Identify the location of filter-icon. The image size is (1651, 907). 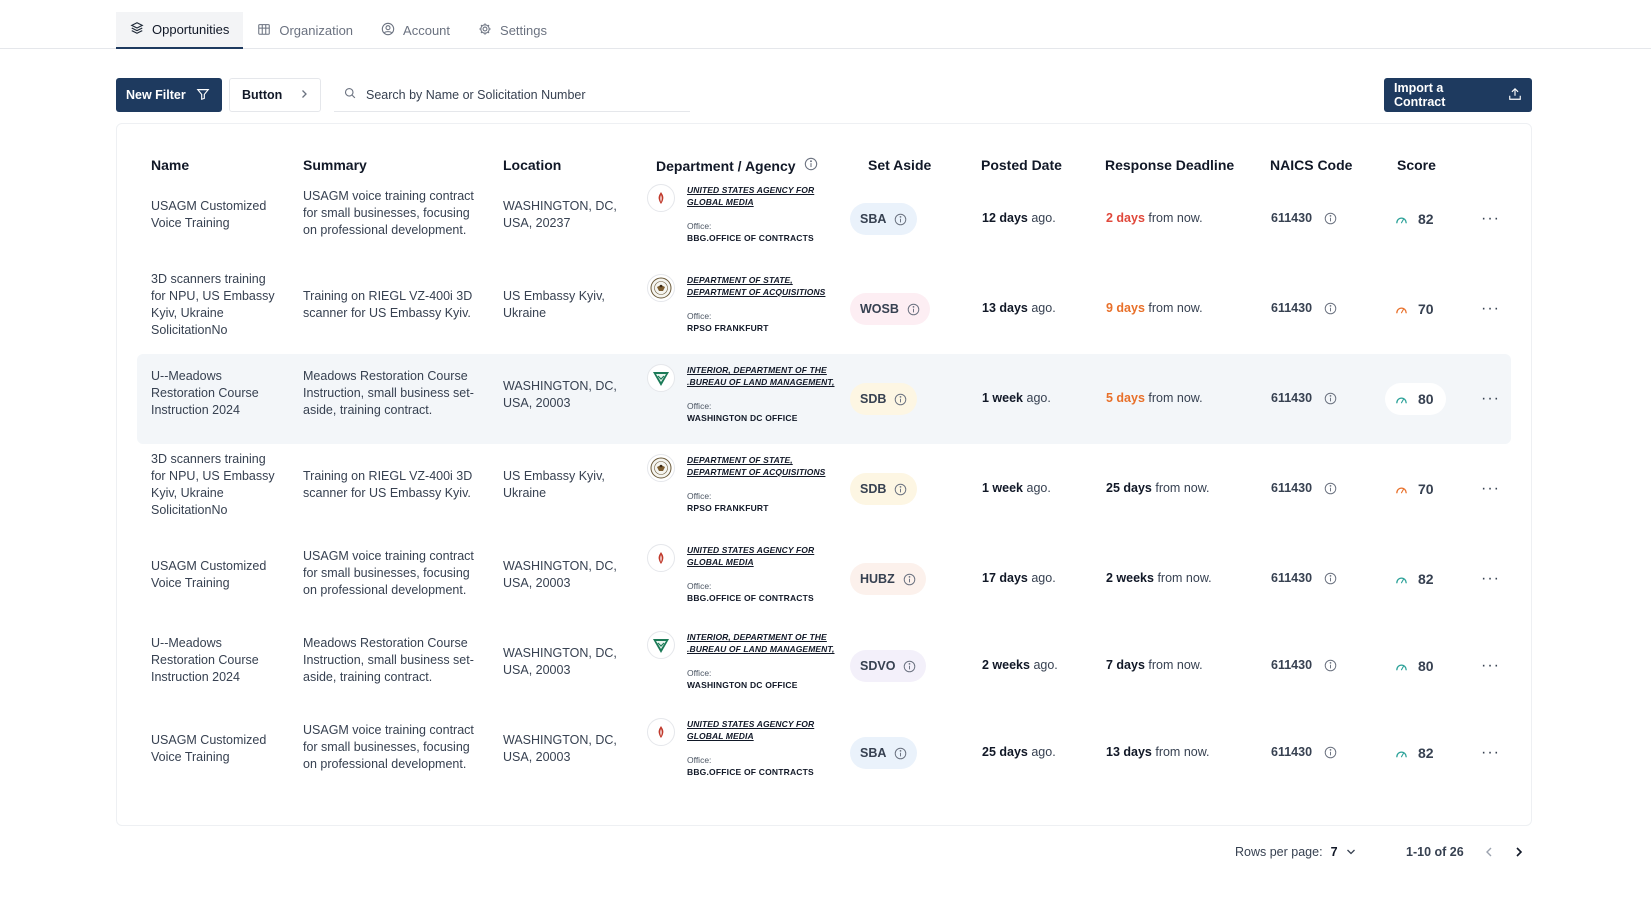
(203, 95).